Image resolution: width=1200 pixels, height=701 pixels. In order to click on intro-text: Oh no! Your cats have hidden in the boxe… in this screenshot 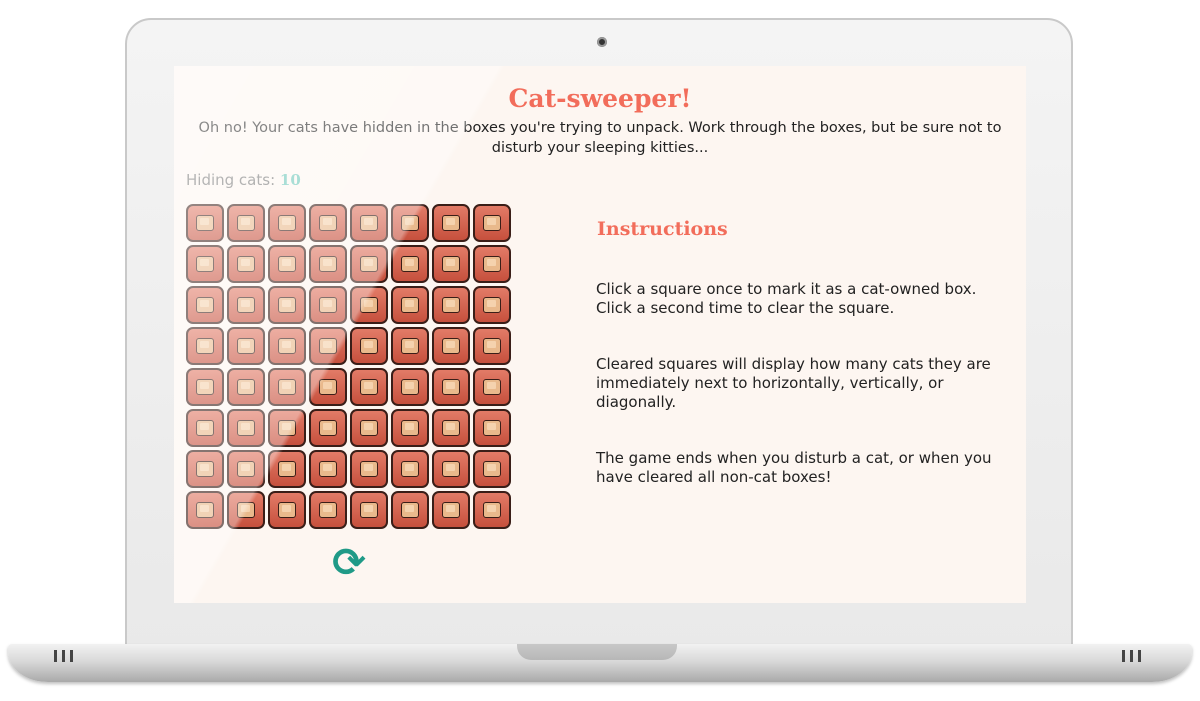, I will do `click(600, 138)`.